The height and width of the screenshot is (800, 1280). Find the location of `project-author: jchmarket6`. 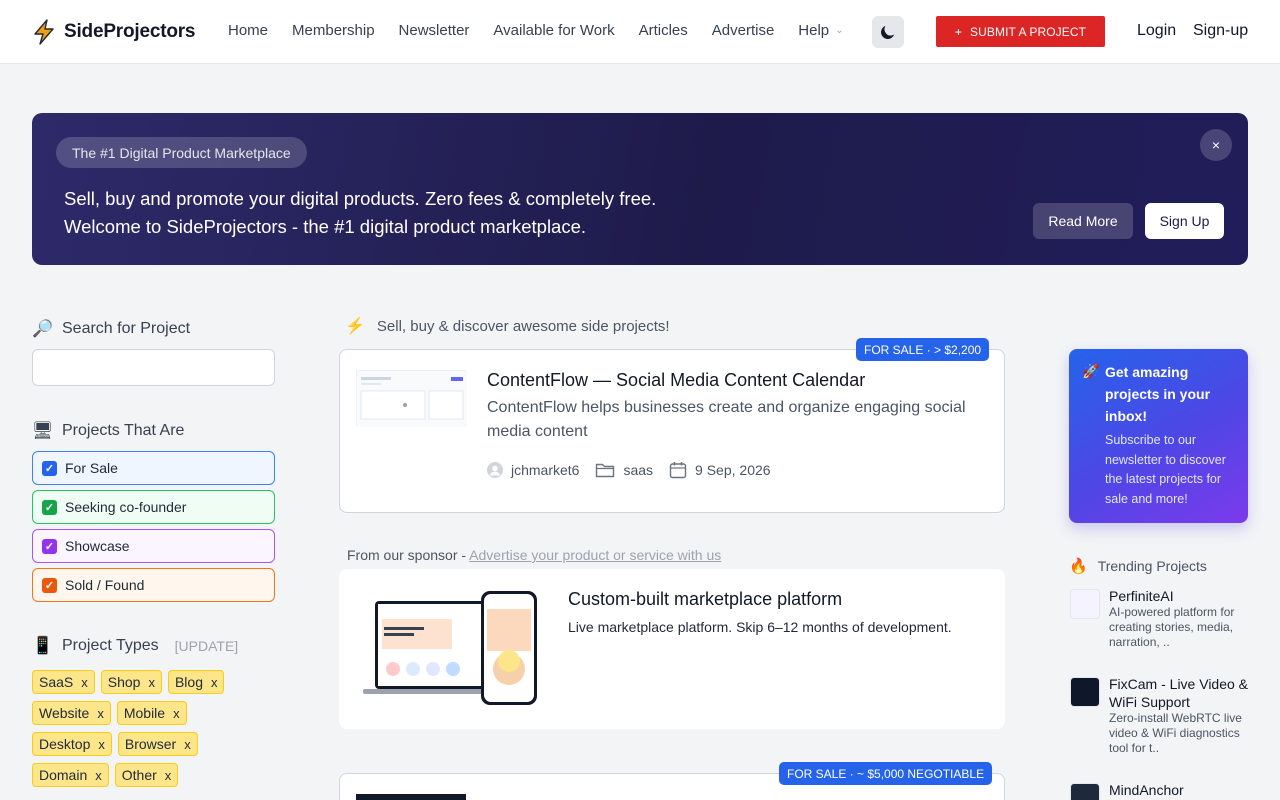

project-author: jchmarket6 is located at coordinates (533, 470).